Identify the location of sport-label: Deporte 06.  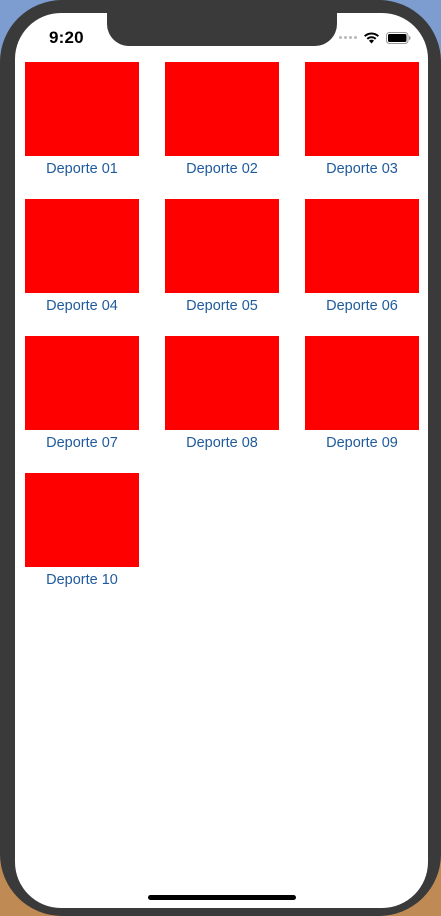
(362, 306).